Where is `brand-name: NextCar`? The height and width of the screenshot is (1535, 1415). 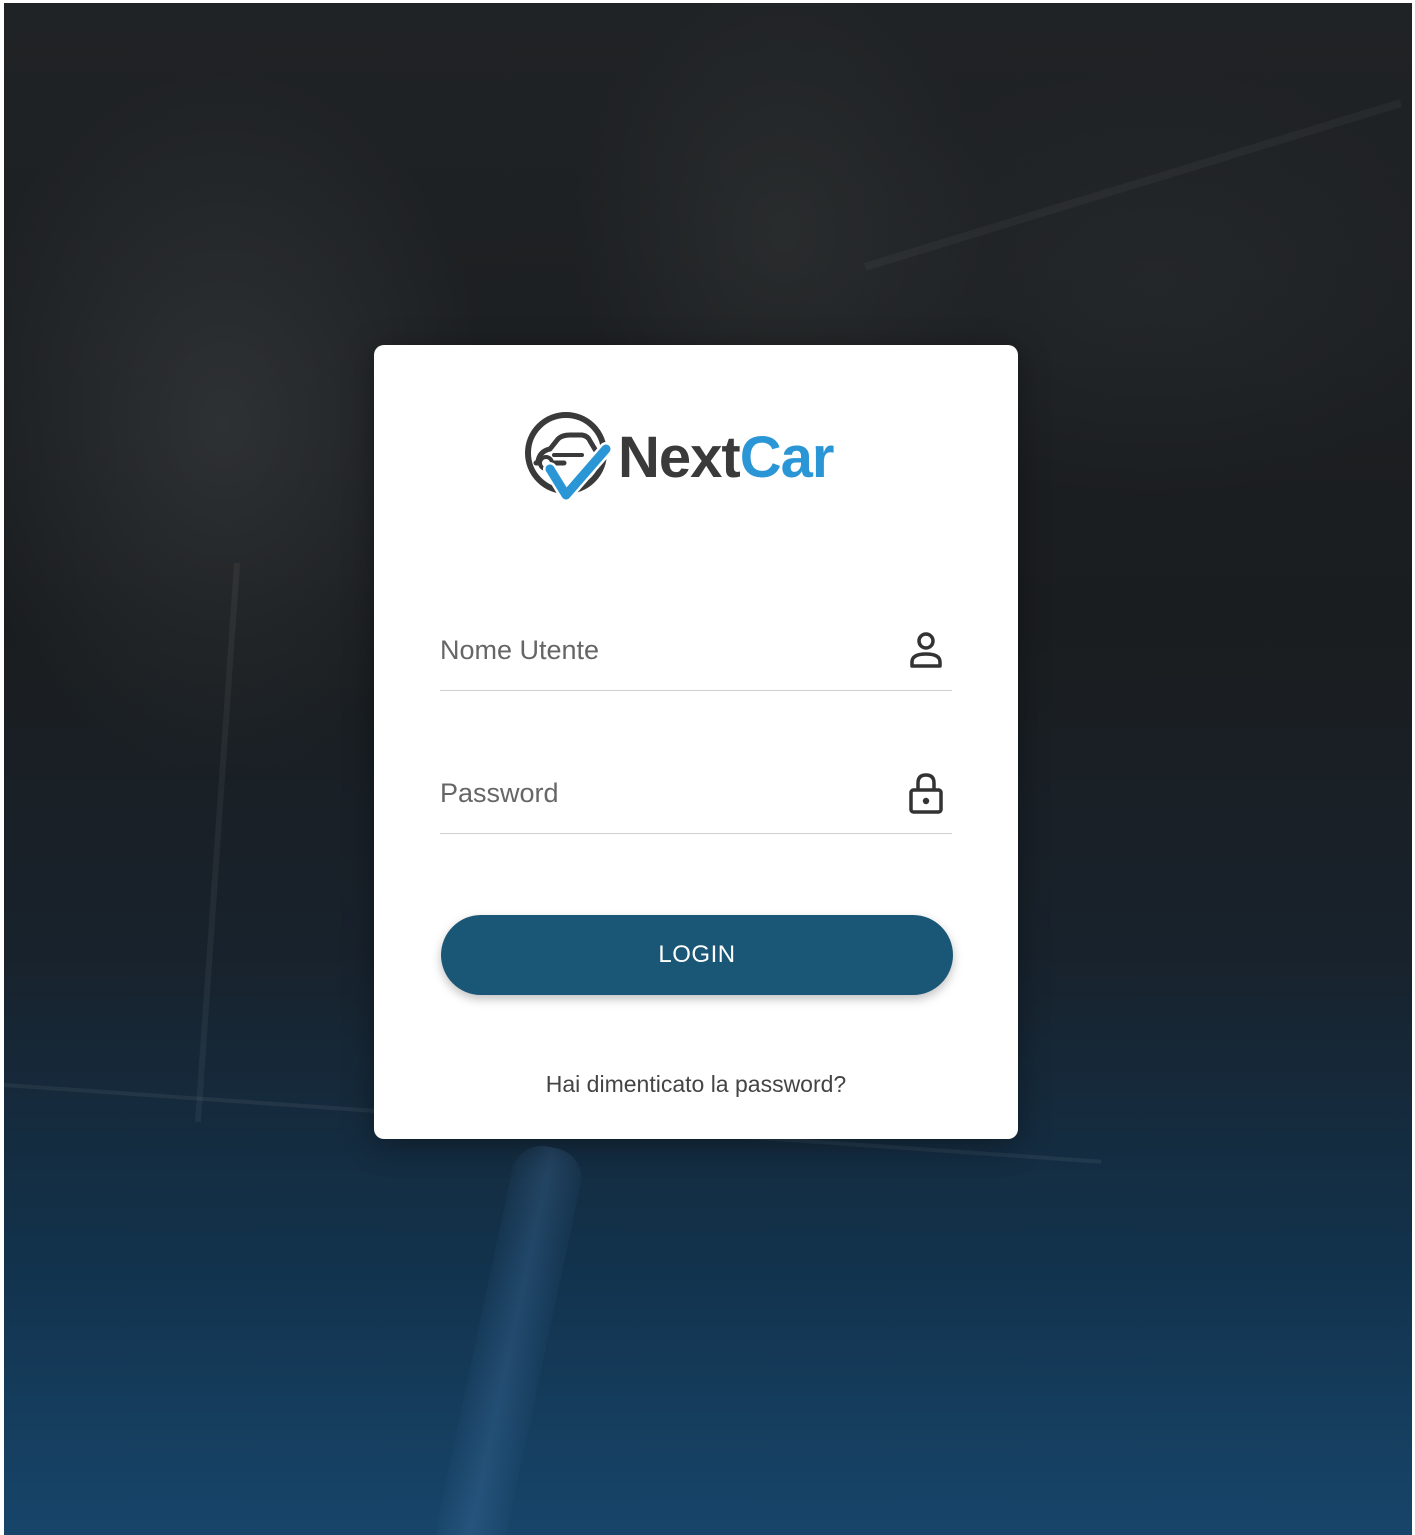 brand-name: NextCar is located at coordinates (726, 458).